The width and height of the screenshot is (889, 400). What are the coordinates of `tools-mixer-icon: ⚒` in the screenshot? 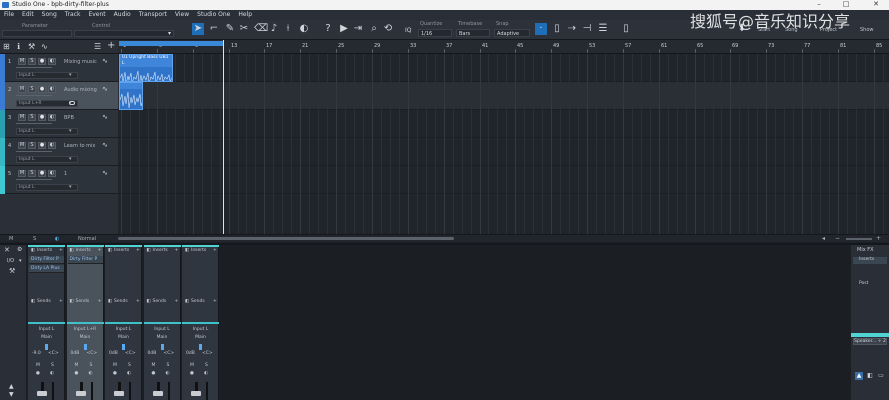 It's located at (12, 271).